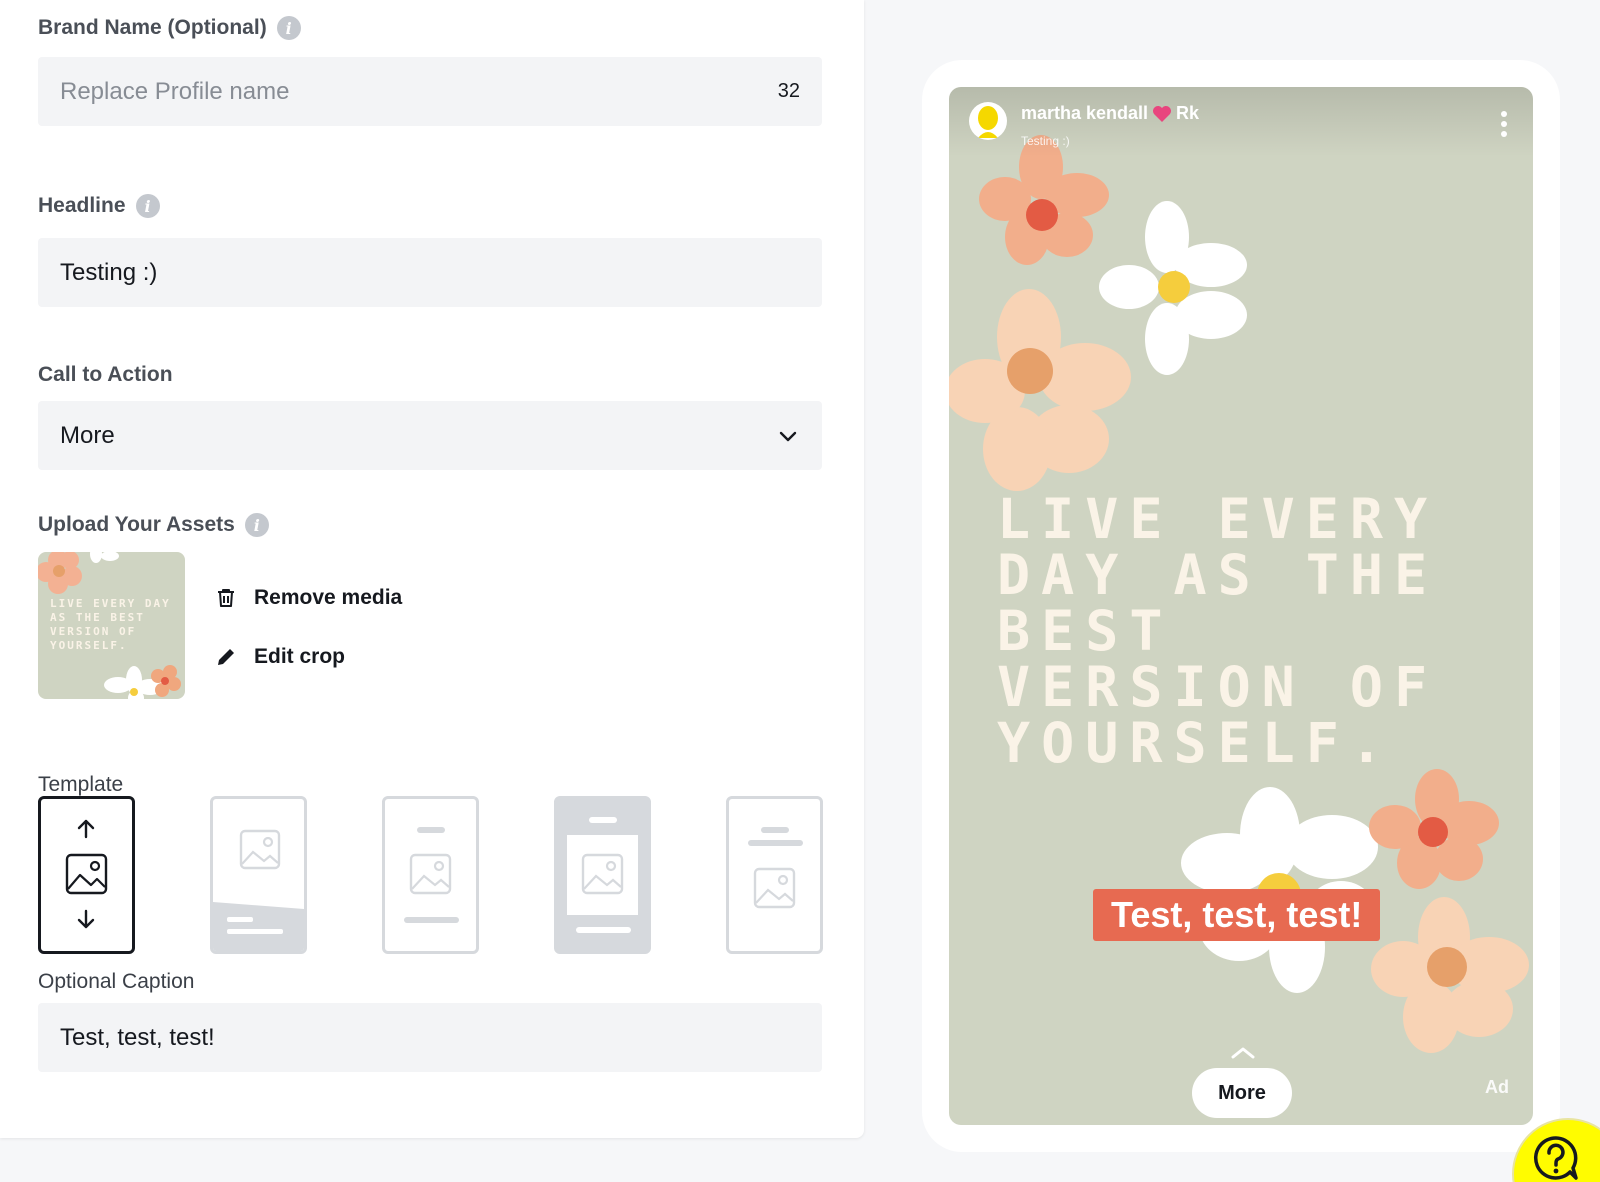  I want to click on kebab-menu-icon, so click(1504, 124).